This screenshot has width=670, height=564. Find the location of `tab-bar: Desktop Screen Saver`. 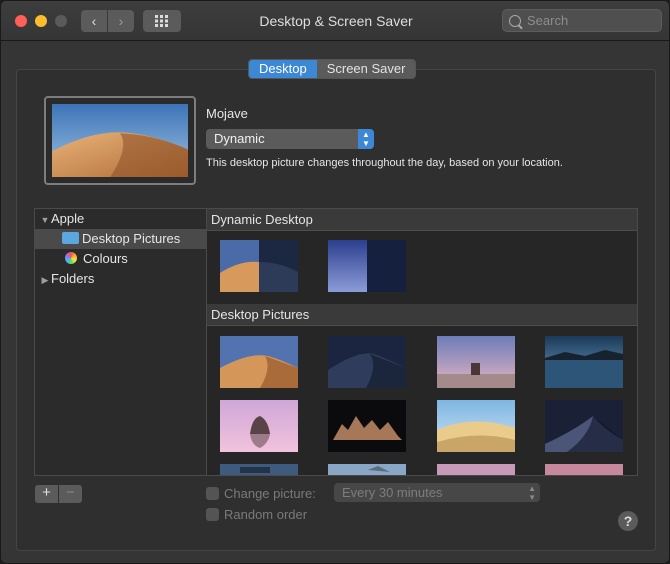

tab-bar: Desktop Screen Saver is located at coordinates (332, 69).